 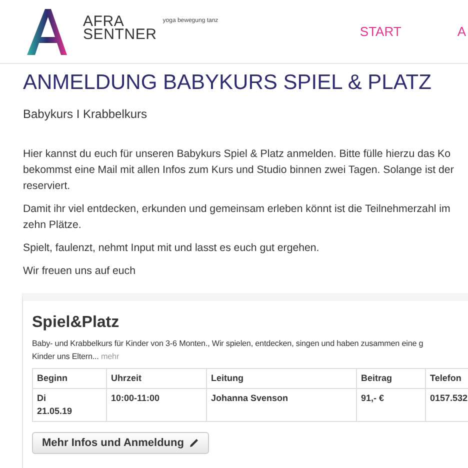 What do you see at coordinates (237, 217) in the screenshot?
I see `paragraph: Damit ihr viel entdecken, erkunden und gemeinsam erleben könnt ist die Teilnehmerzahl im zehn Plätze.` at bounding box center [237, 217].